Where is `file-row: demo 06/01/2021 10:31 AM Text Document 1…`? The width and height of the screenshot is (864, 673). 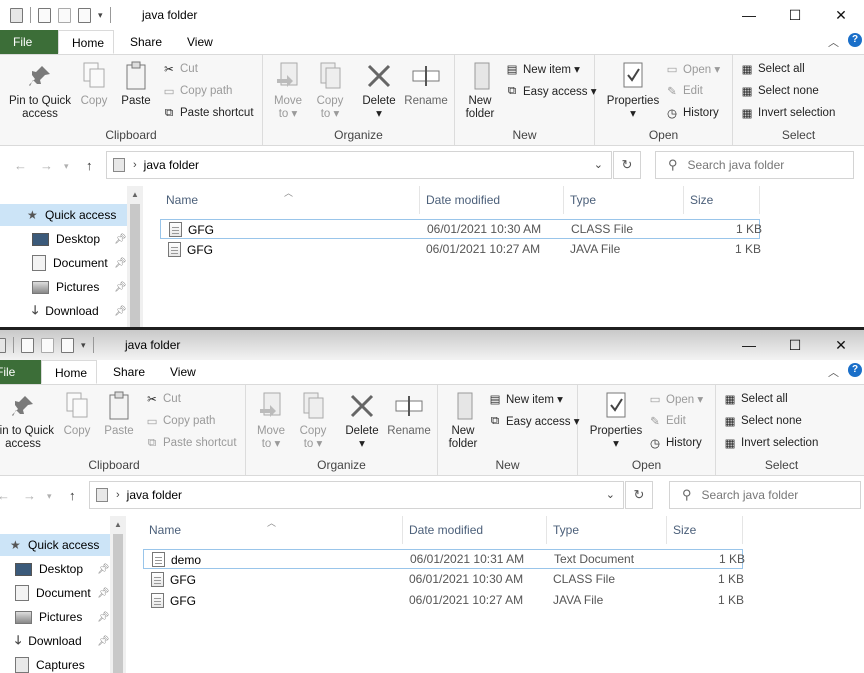
file-row: demo 06/01/2021 10:31 AM Text Document 1… is located at coordinates (444, 559).